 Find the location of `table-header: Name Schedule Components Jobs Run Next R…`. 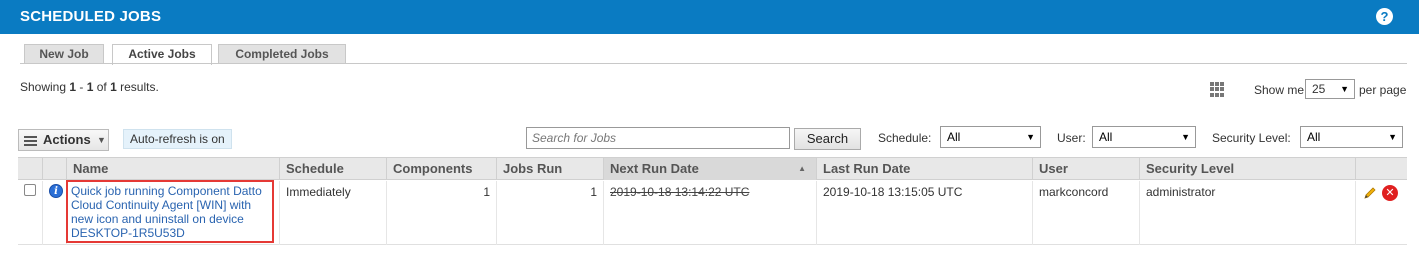

table-header: Name Schedule Components Jobs Run Next R… is located at coordinates (712, 168).